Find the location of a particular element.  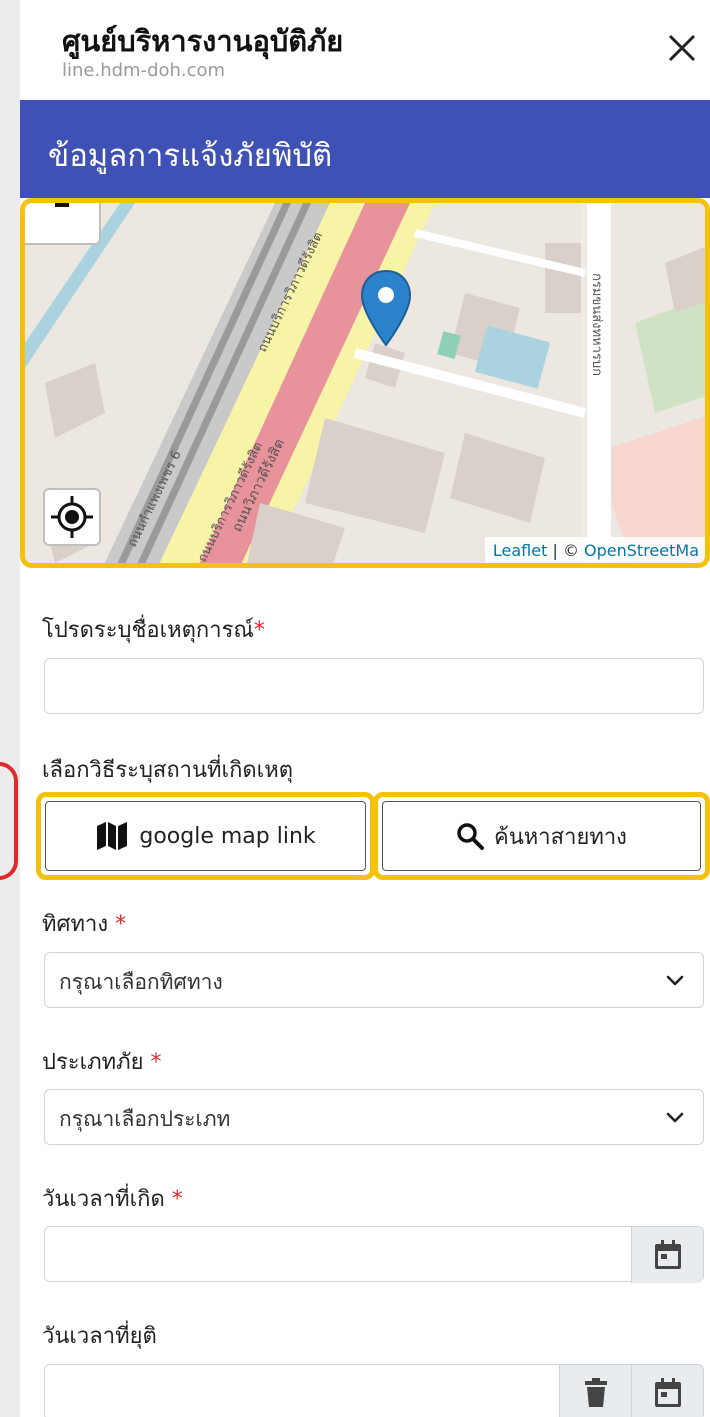

google-map-link-button: google map link is located at coordinates (205, 836).